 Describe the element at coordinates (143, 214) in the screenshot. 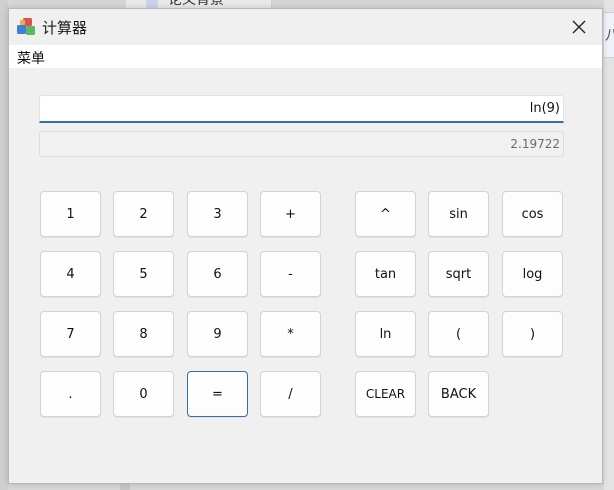

I see `key-2-button: 2` at that location.